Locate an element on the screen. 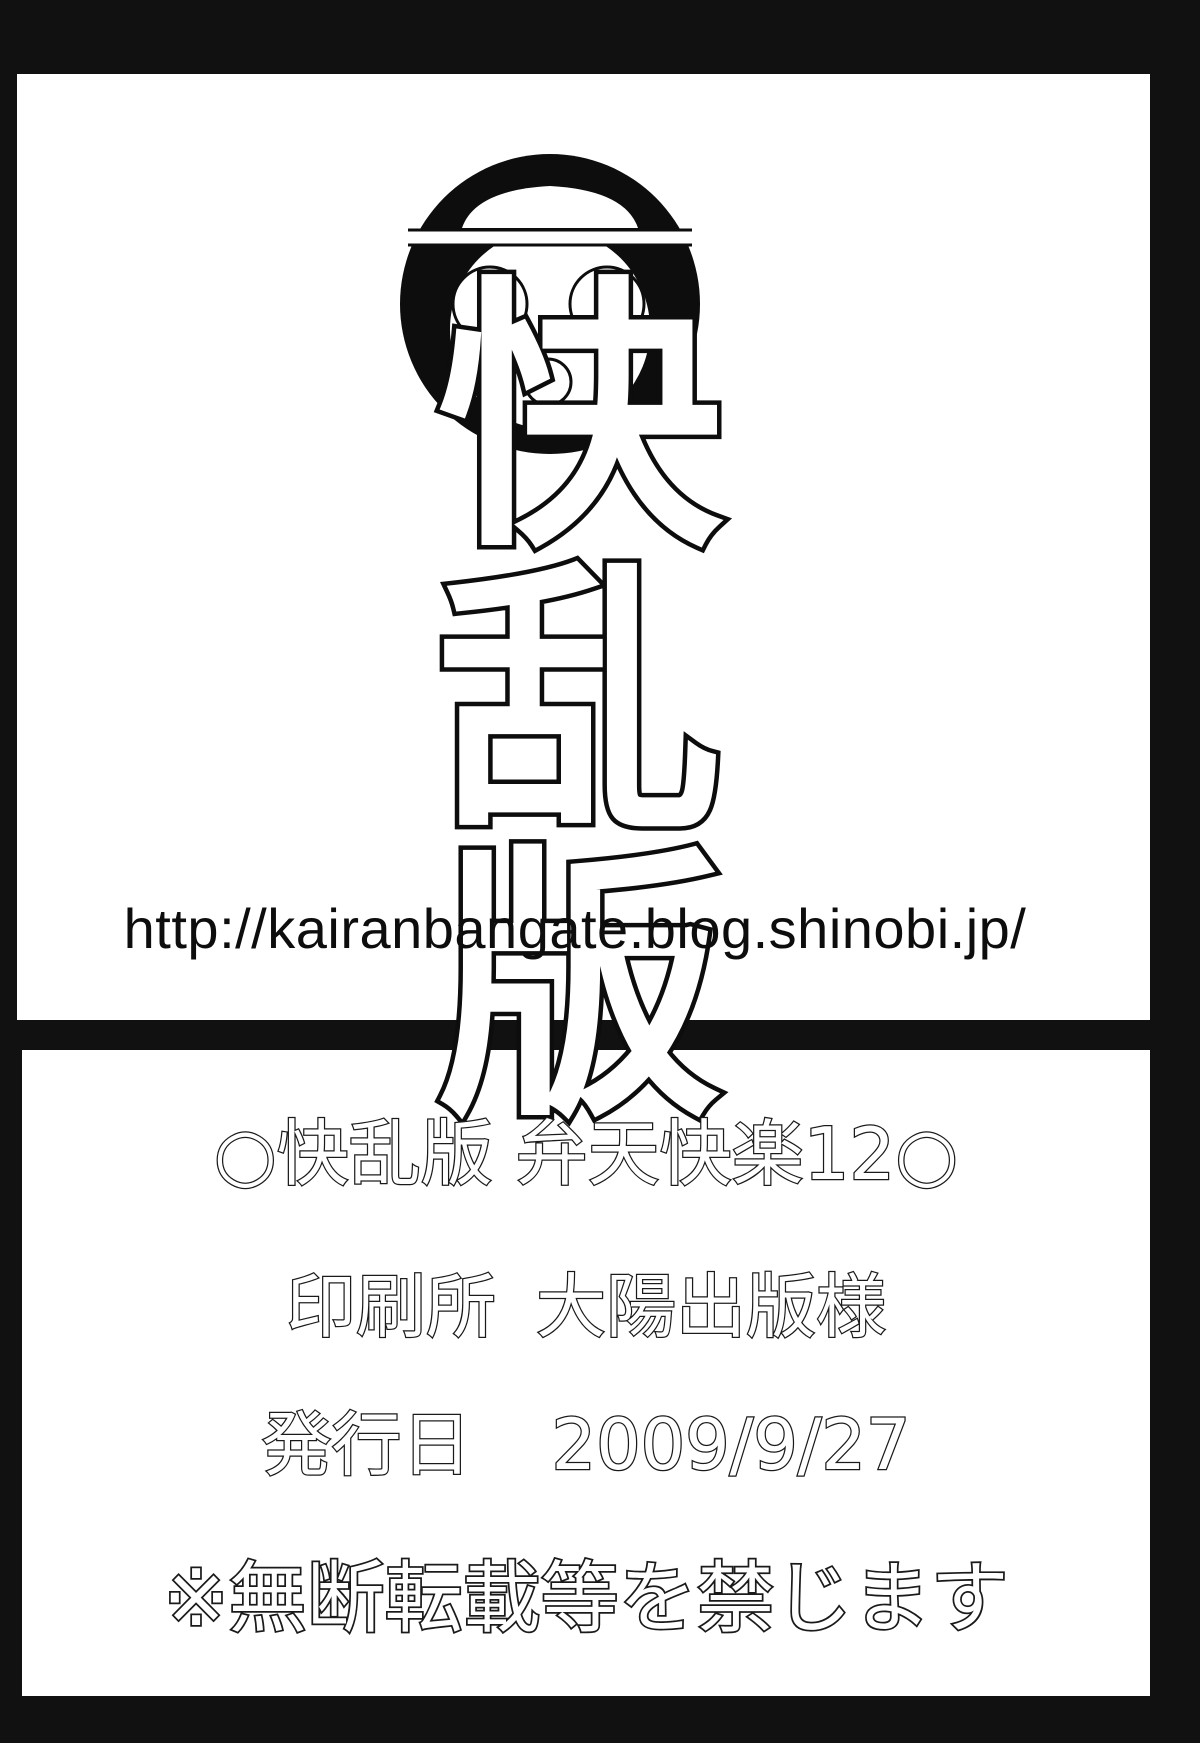 The width and height of the screenshot is (1200, 1743). printer-label: 印刷所 is located at coordinates (391, 1307).